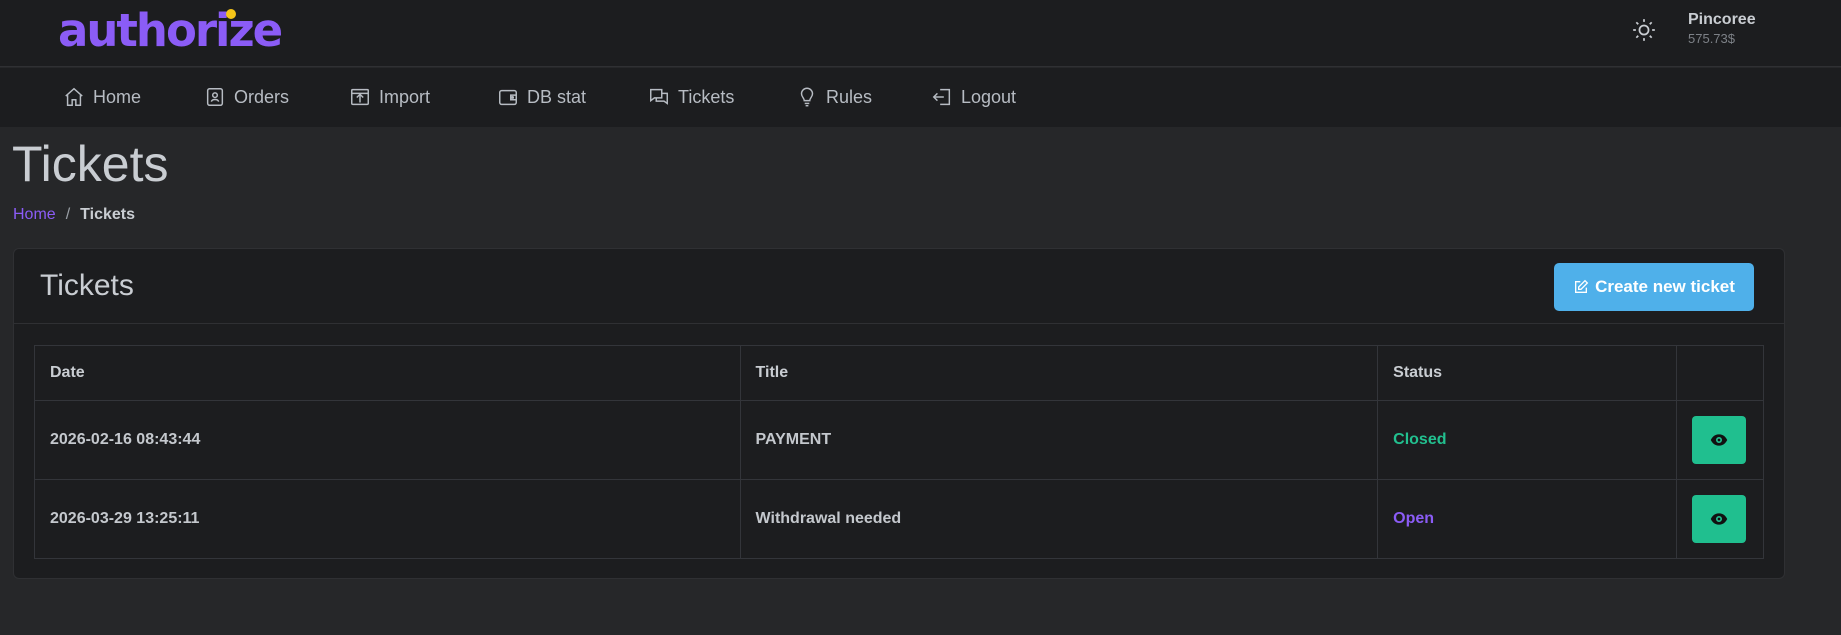 The image size is (1841, 635). I want to click on nav-item-home: Home, so click(102, 97).